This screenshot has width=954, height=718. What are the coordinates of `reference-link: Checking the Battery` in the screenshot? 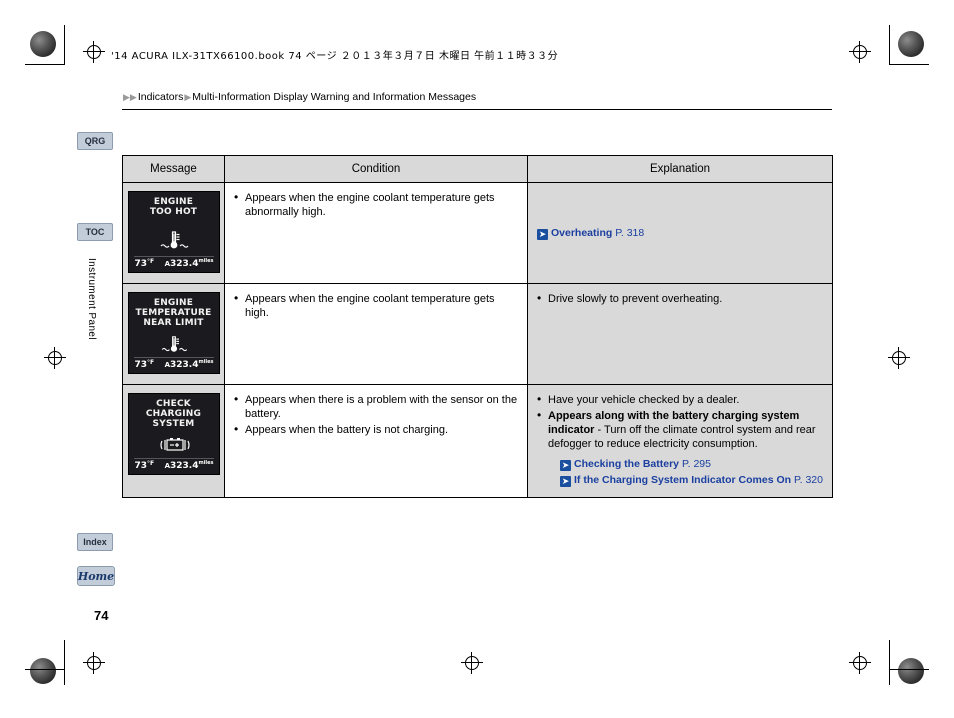 It's located at (626, 464).